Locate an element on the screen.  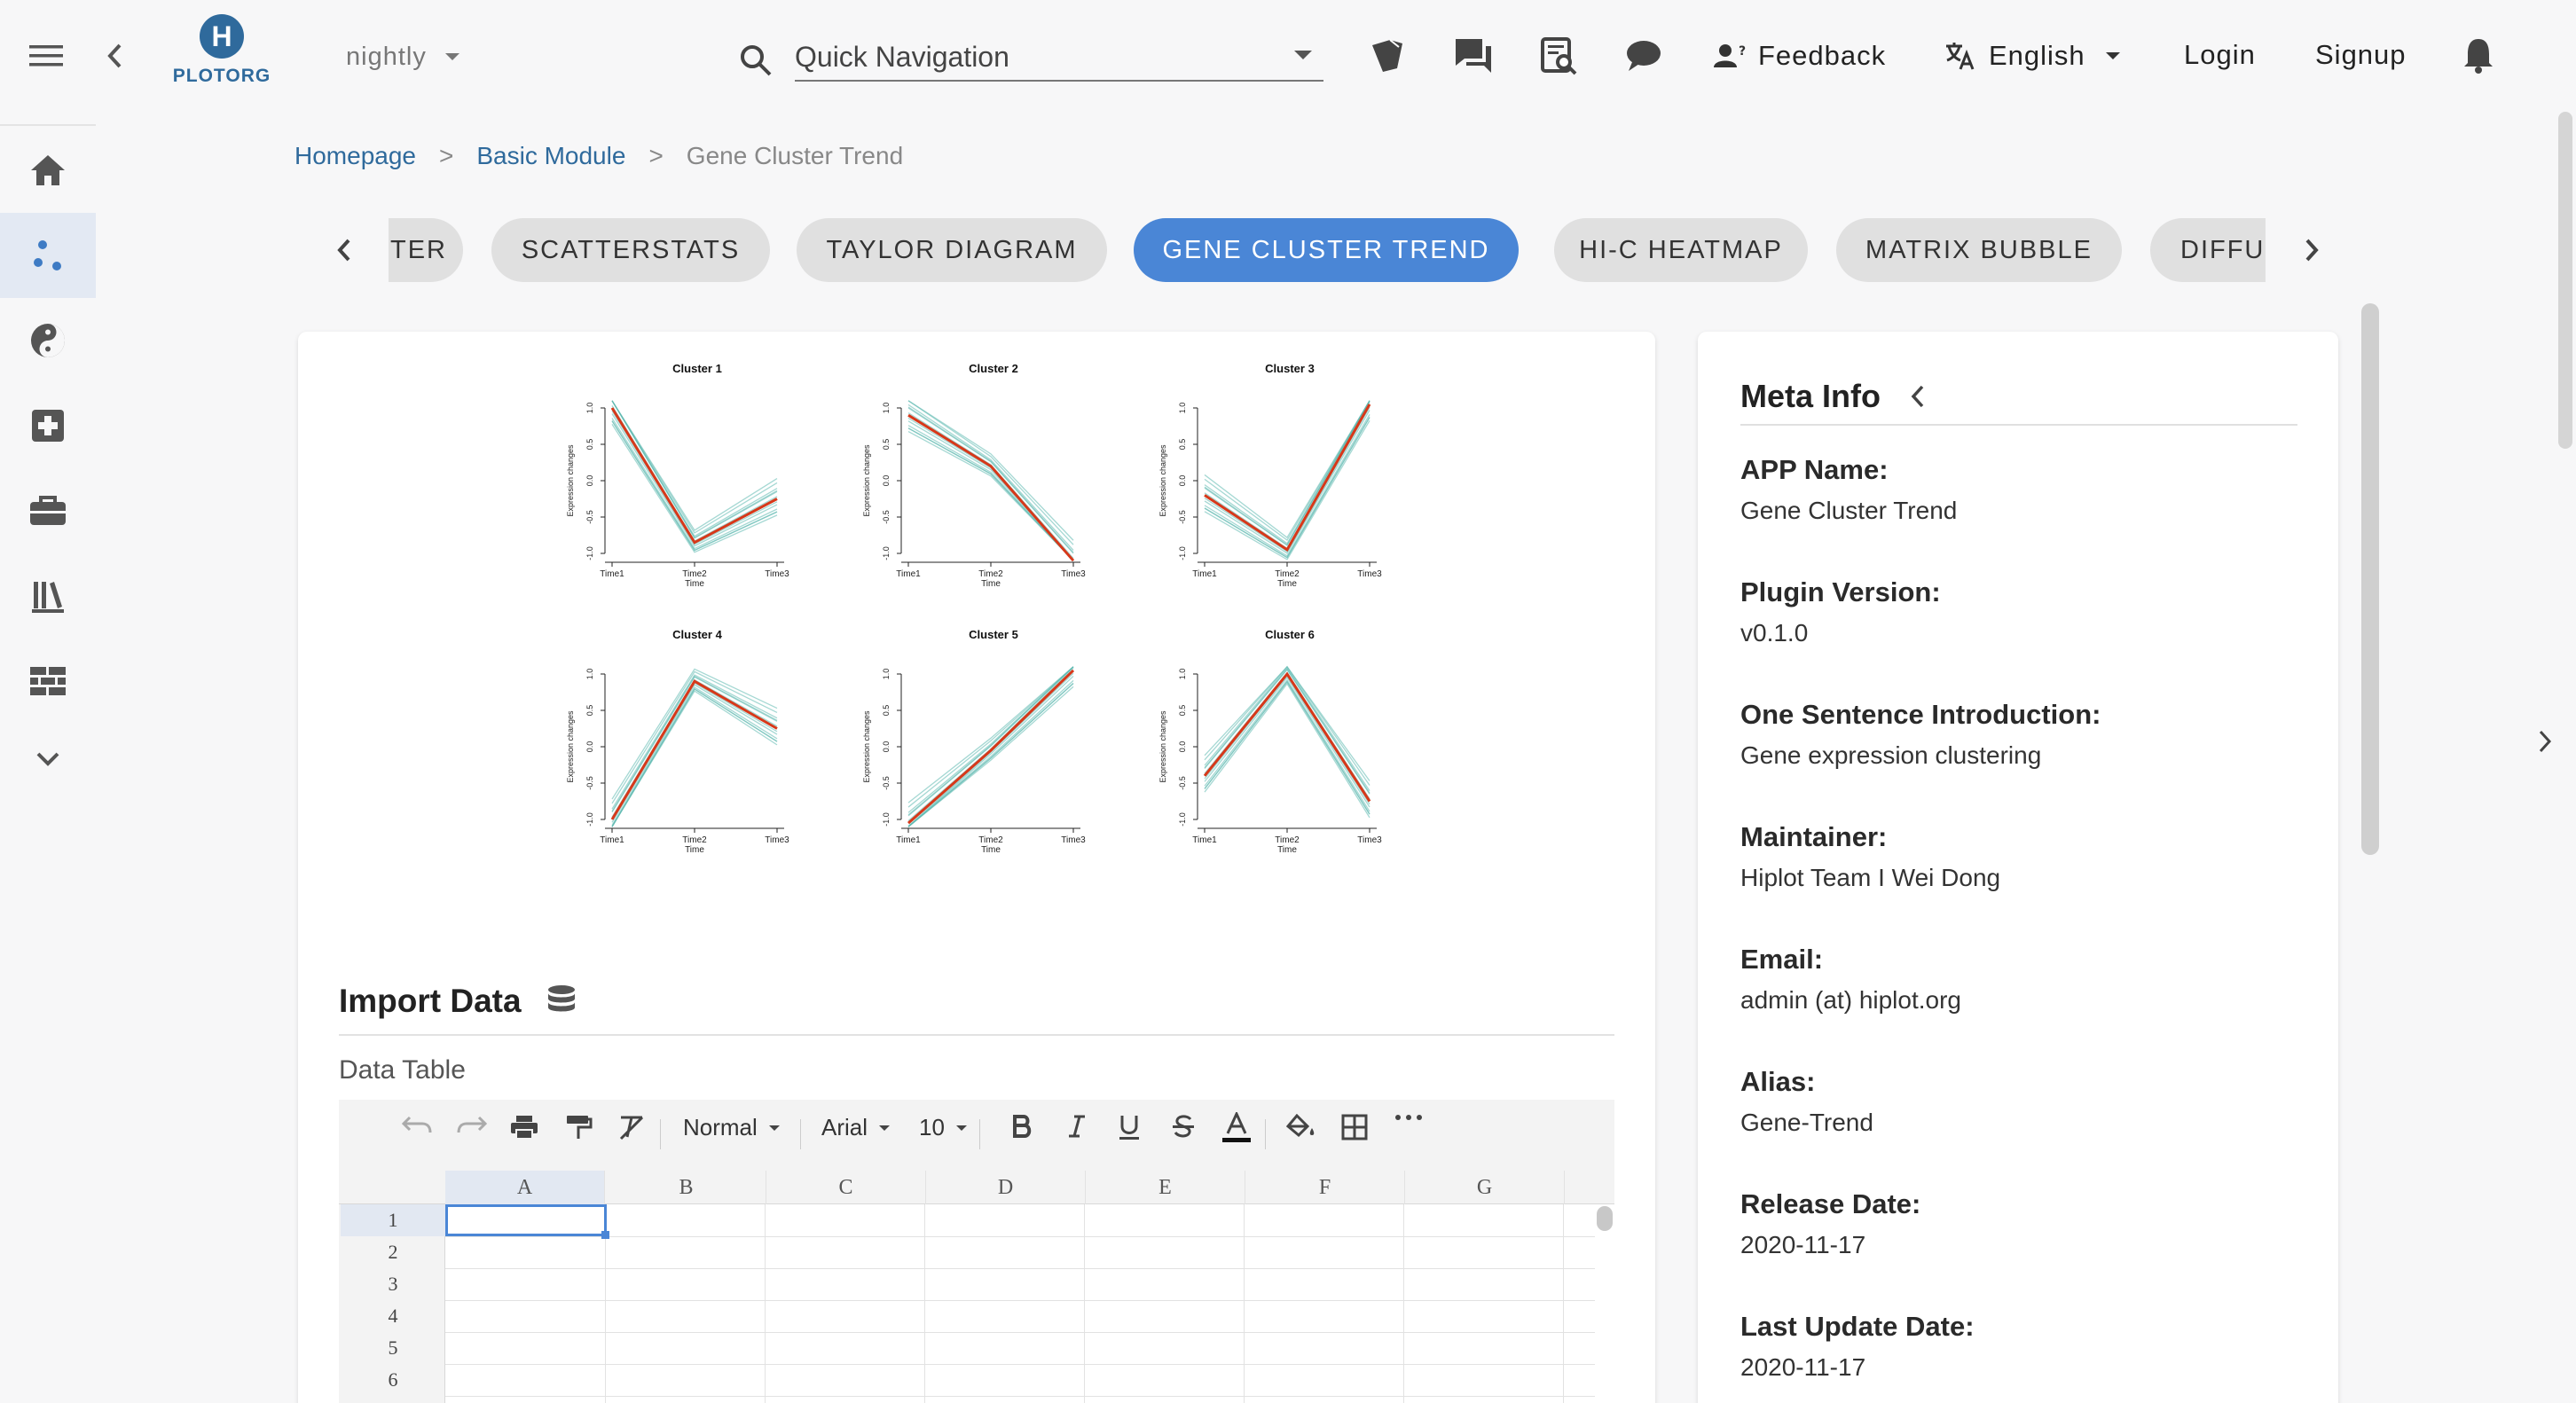
row-header: 2 is located at coordinates (393, 1252).